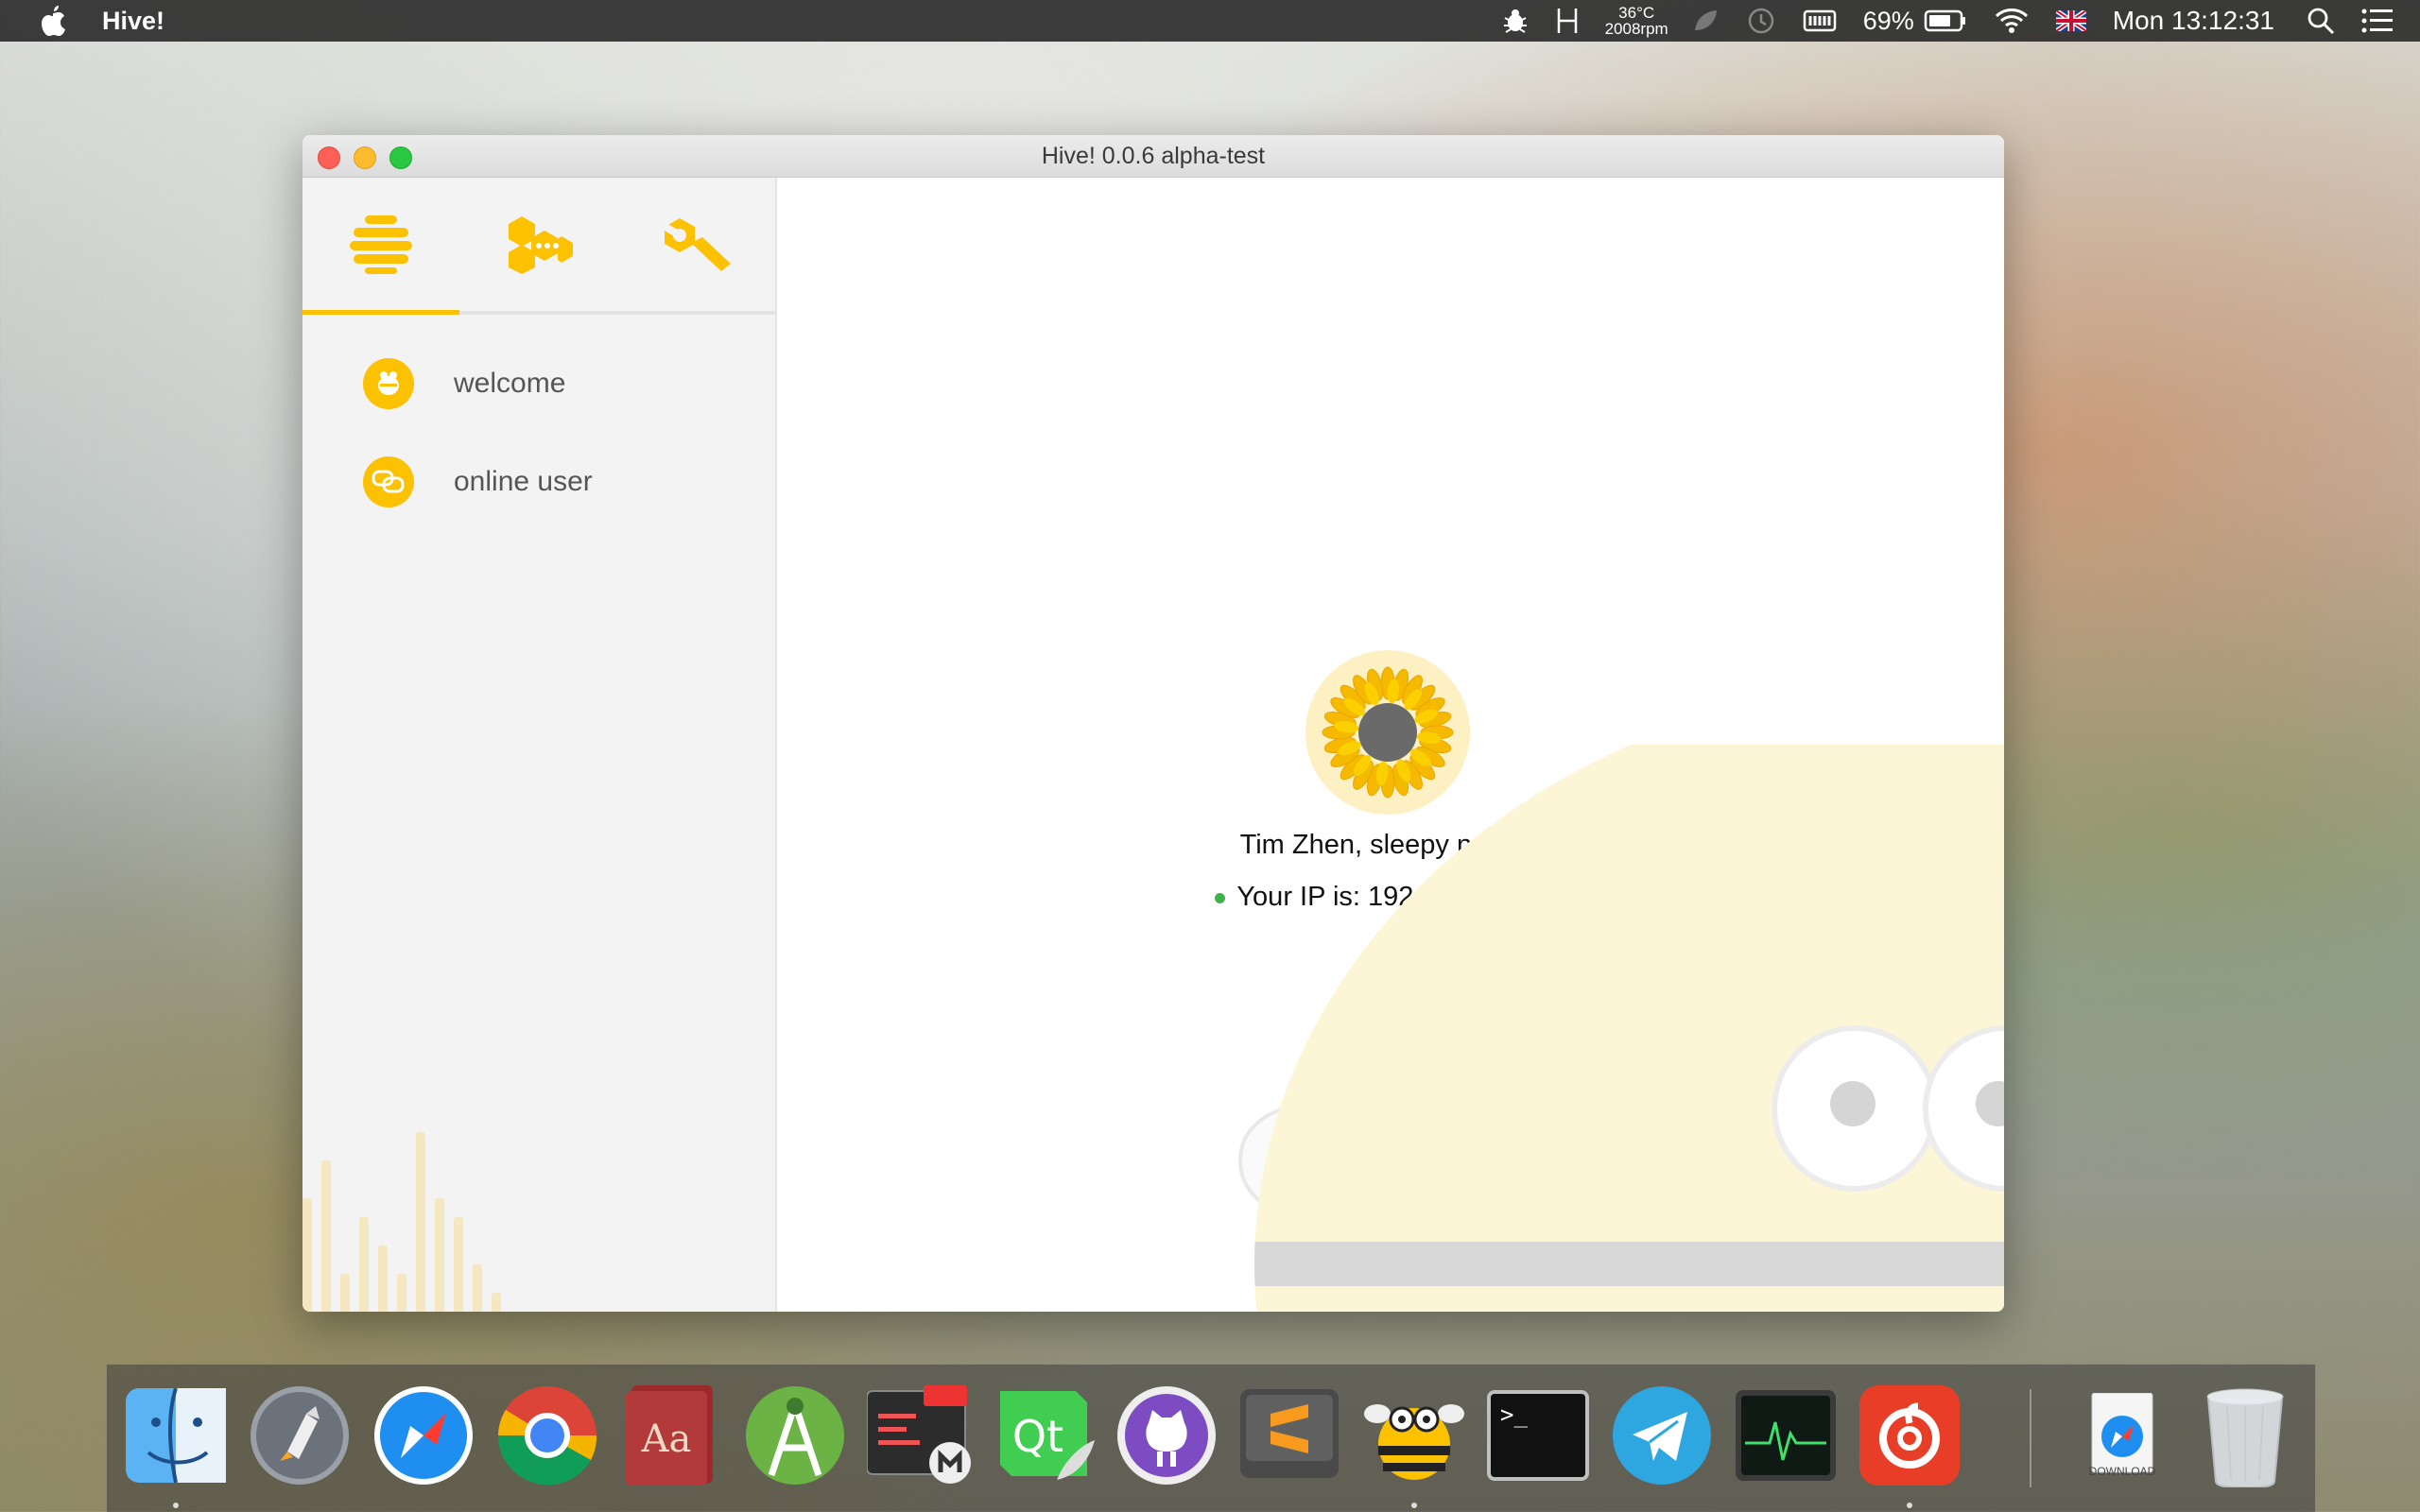 The image size is (2420, 1512). I want to click on zoom-window-button, so click(400, 157).